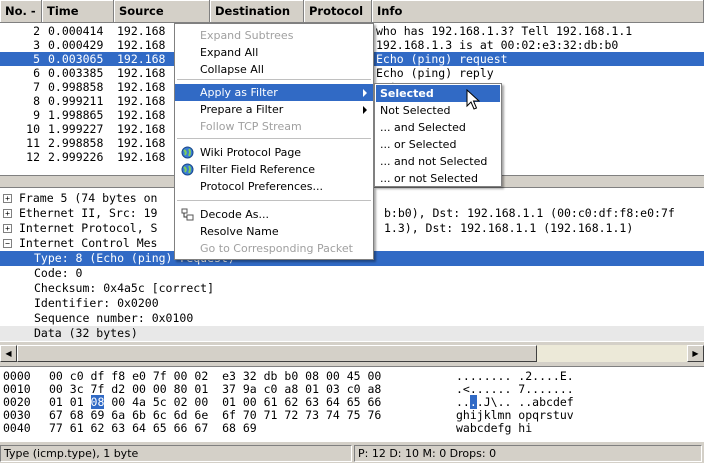 The height and width of the screenshot is (463, 704). I want to click on column-label: No. -, so click(20, 11).